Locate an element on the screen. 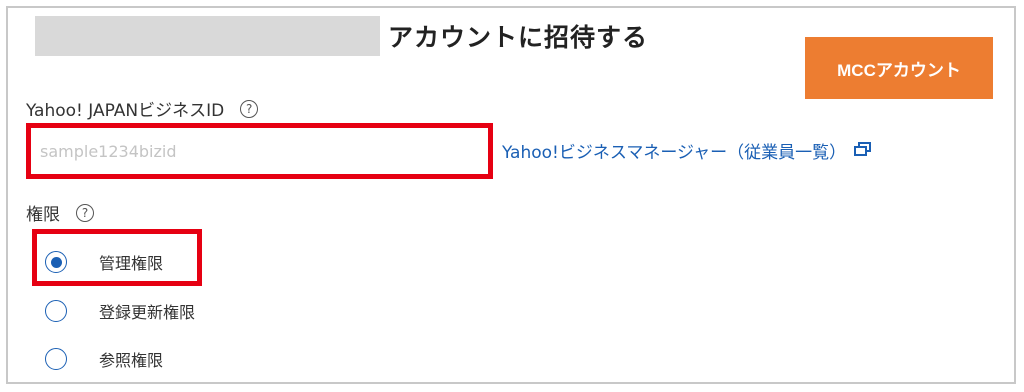 This screenshot has height=392, width=1024. permission-option-admin: 管理権限 is located at coordinates (104, 262).